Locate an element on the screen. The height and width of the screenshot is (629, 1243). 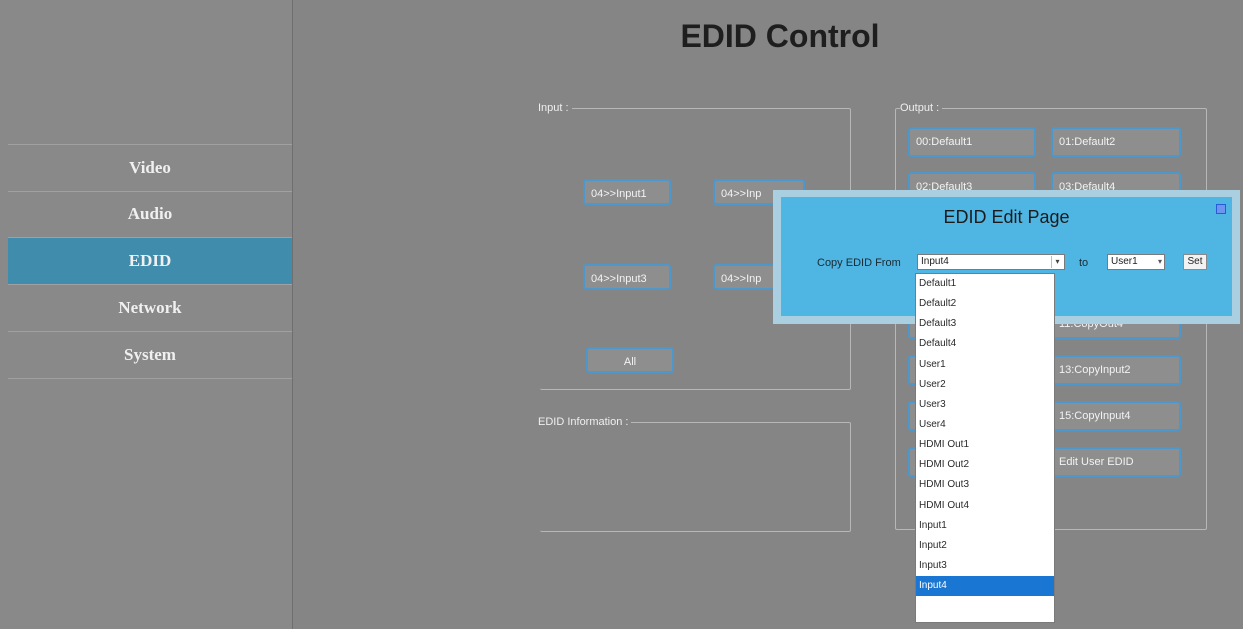
dropdown-option: User4 is located at coordinates (985, 425).